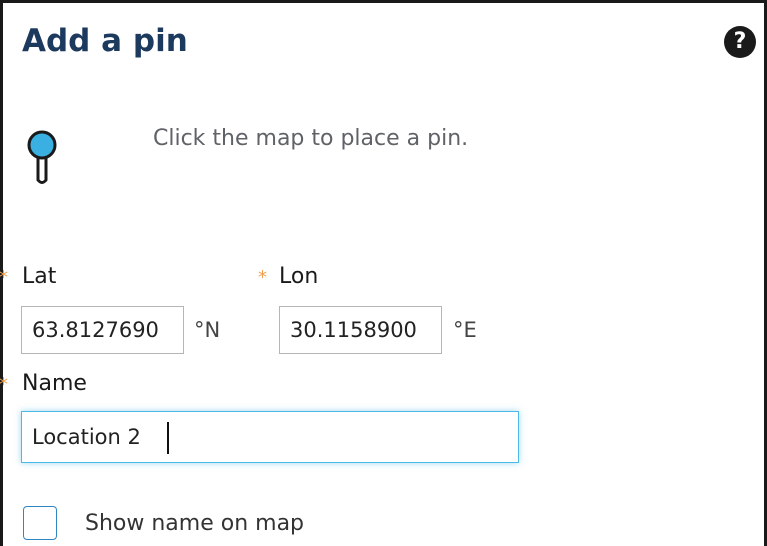  What do you see at coordinates (42, 145) in the screenshot?
I see `map-pin-head` at bounding box center [42, 145].